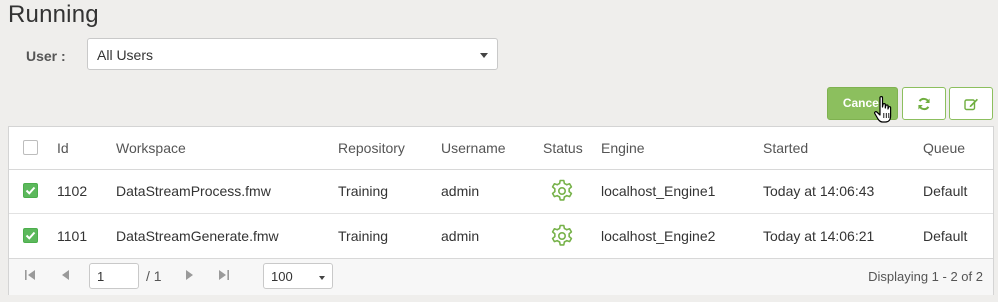  I want to click on previous-page-icon, so click(65, 276).